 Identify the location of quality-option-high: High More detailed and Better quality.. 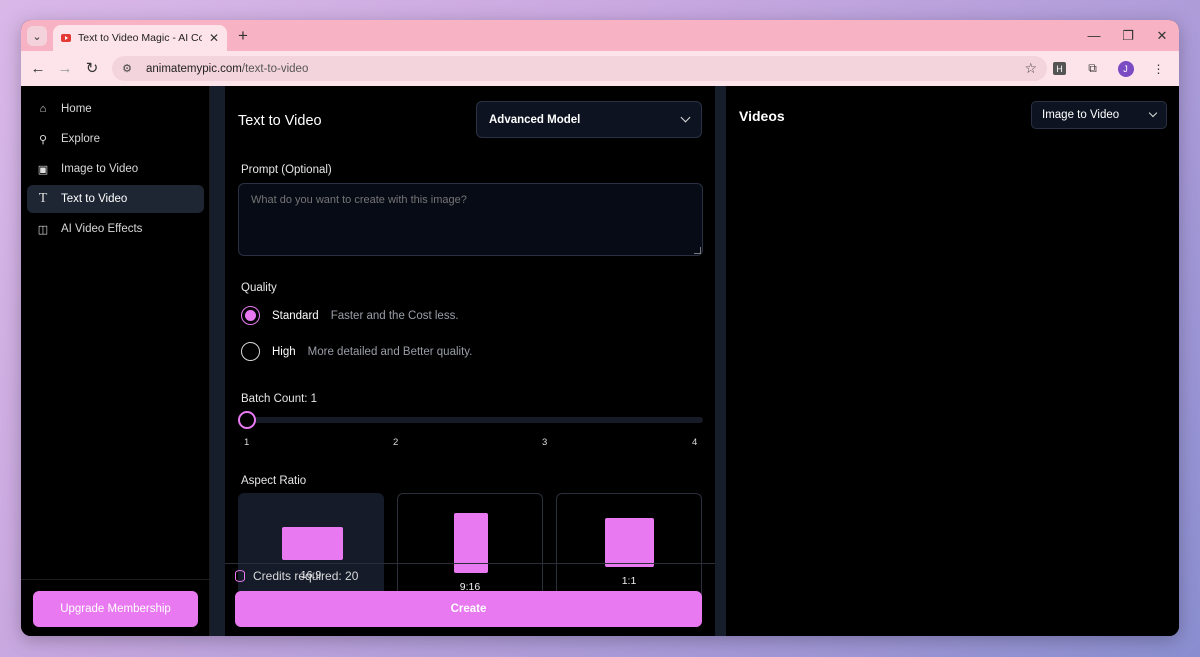
(356, 351).